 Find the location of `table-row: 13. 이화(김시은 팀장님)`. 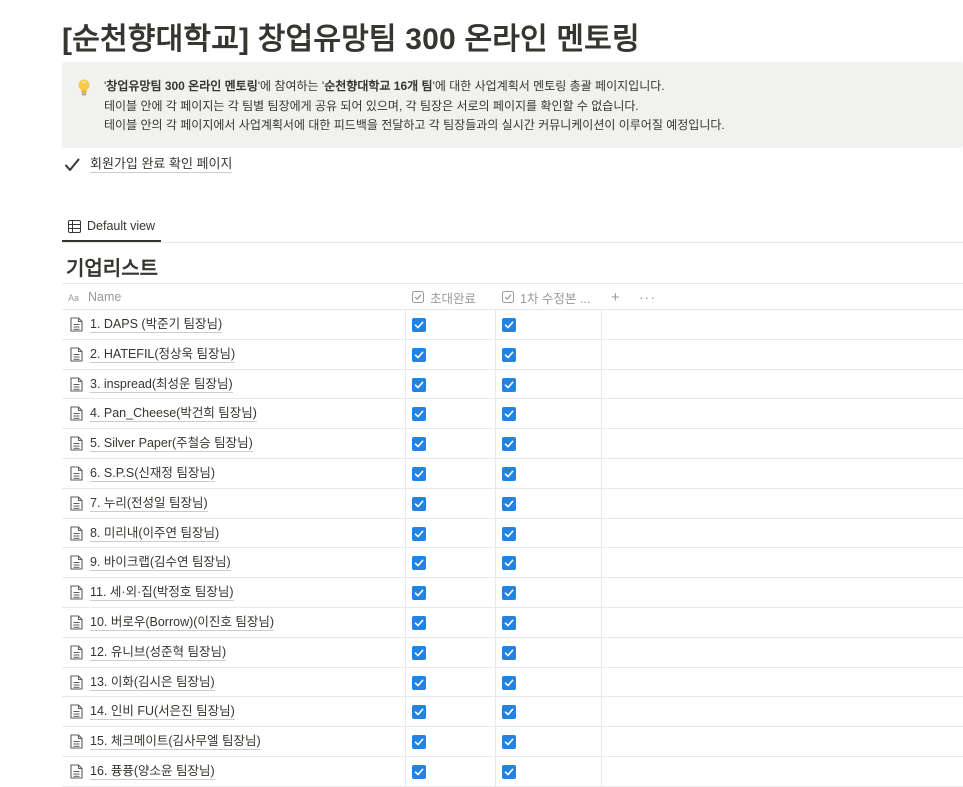

table-row: 13. 이화(김시은 팀장님) is located at coordinates (512, 683).